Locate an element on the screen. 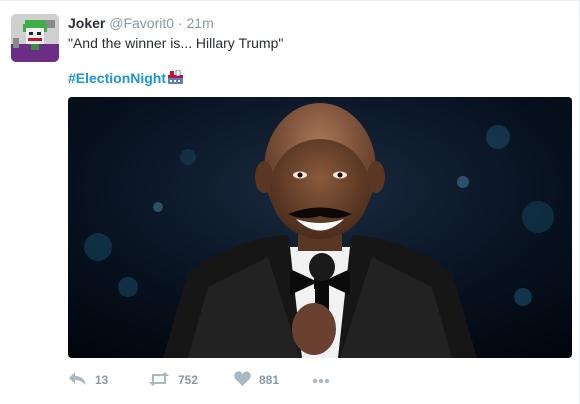 The width and height of the screenshot is (580, 404). avatar is located at coordinates (35, 38).